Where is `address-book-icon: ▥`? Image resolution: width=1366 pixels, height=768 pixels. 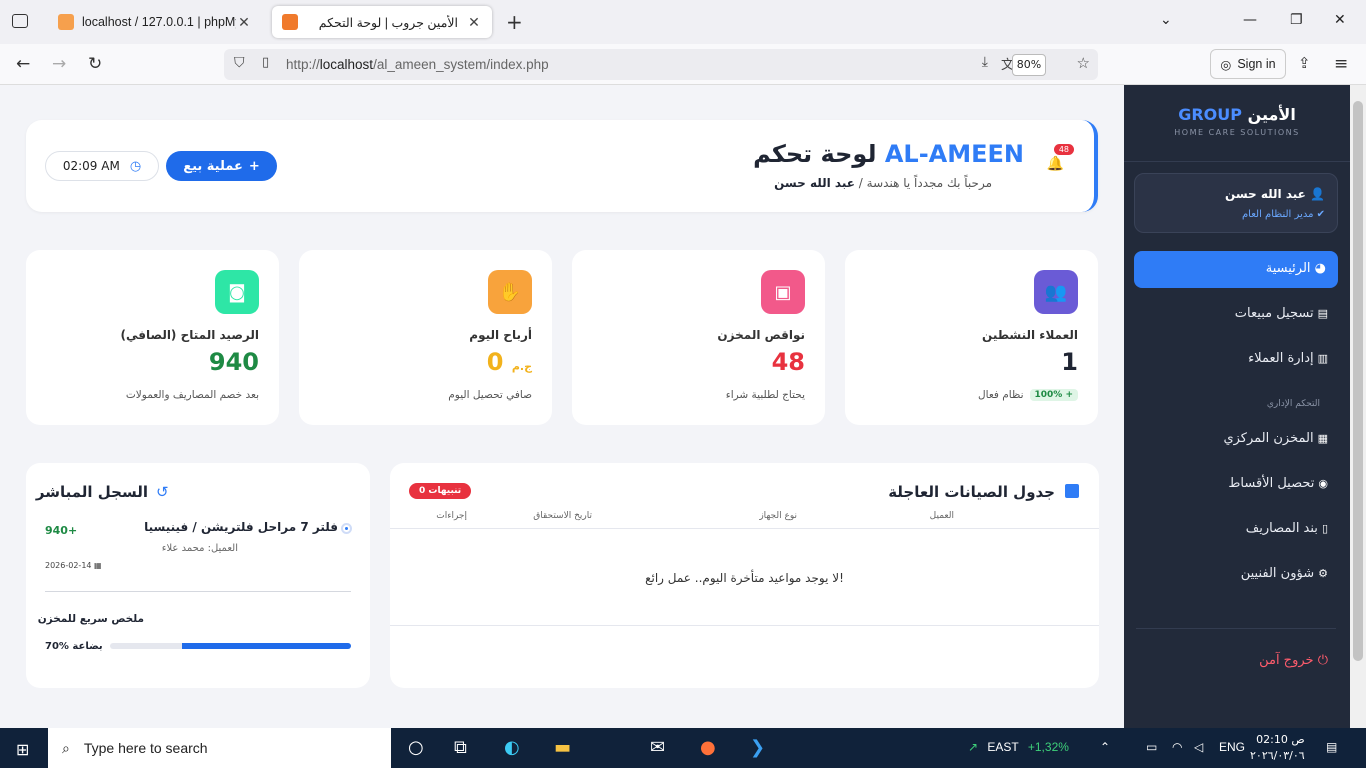
address-book-icon: ▥ is located at coordinates (1322, 358).